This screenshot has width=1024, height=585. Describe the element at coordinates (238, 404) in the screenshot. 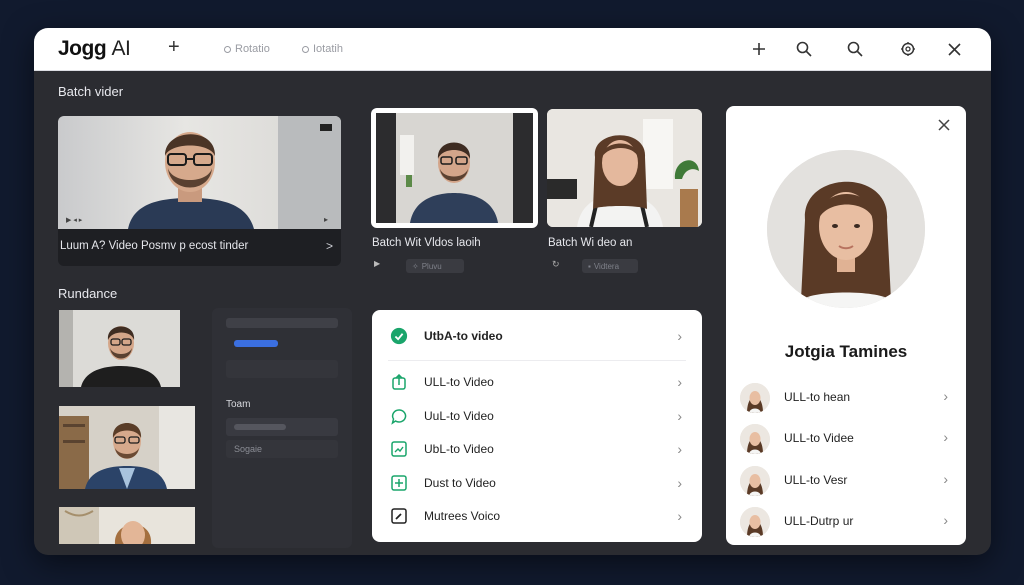

I see `side-label: Toam` at that location.